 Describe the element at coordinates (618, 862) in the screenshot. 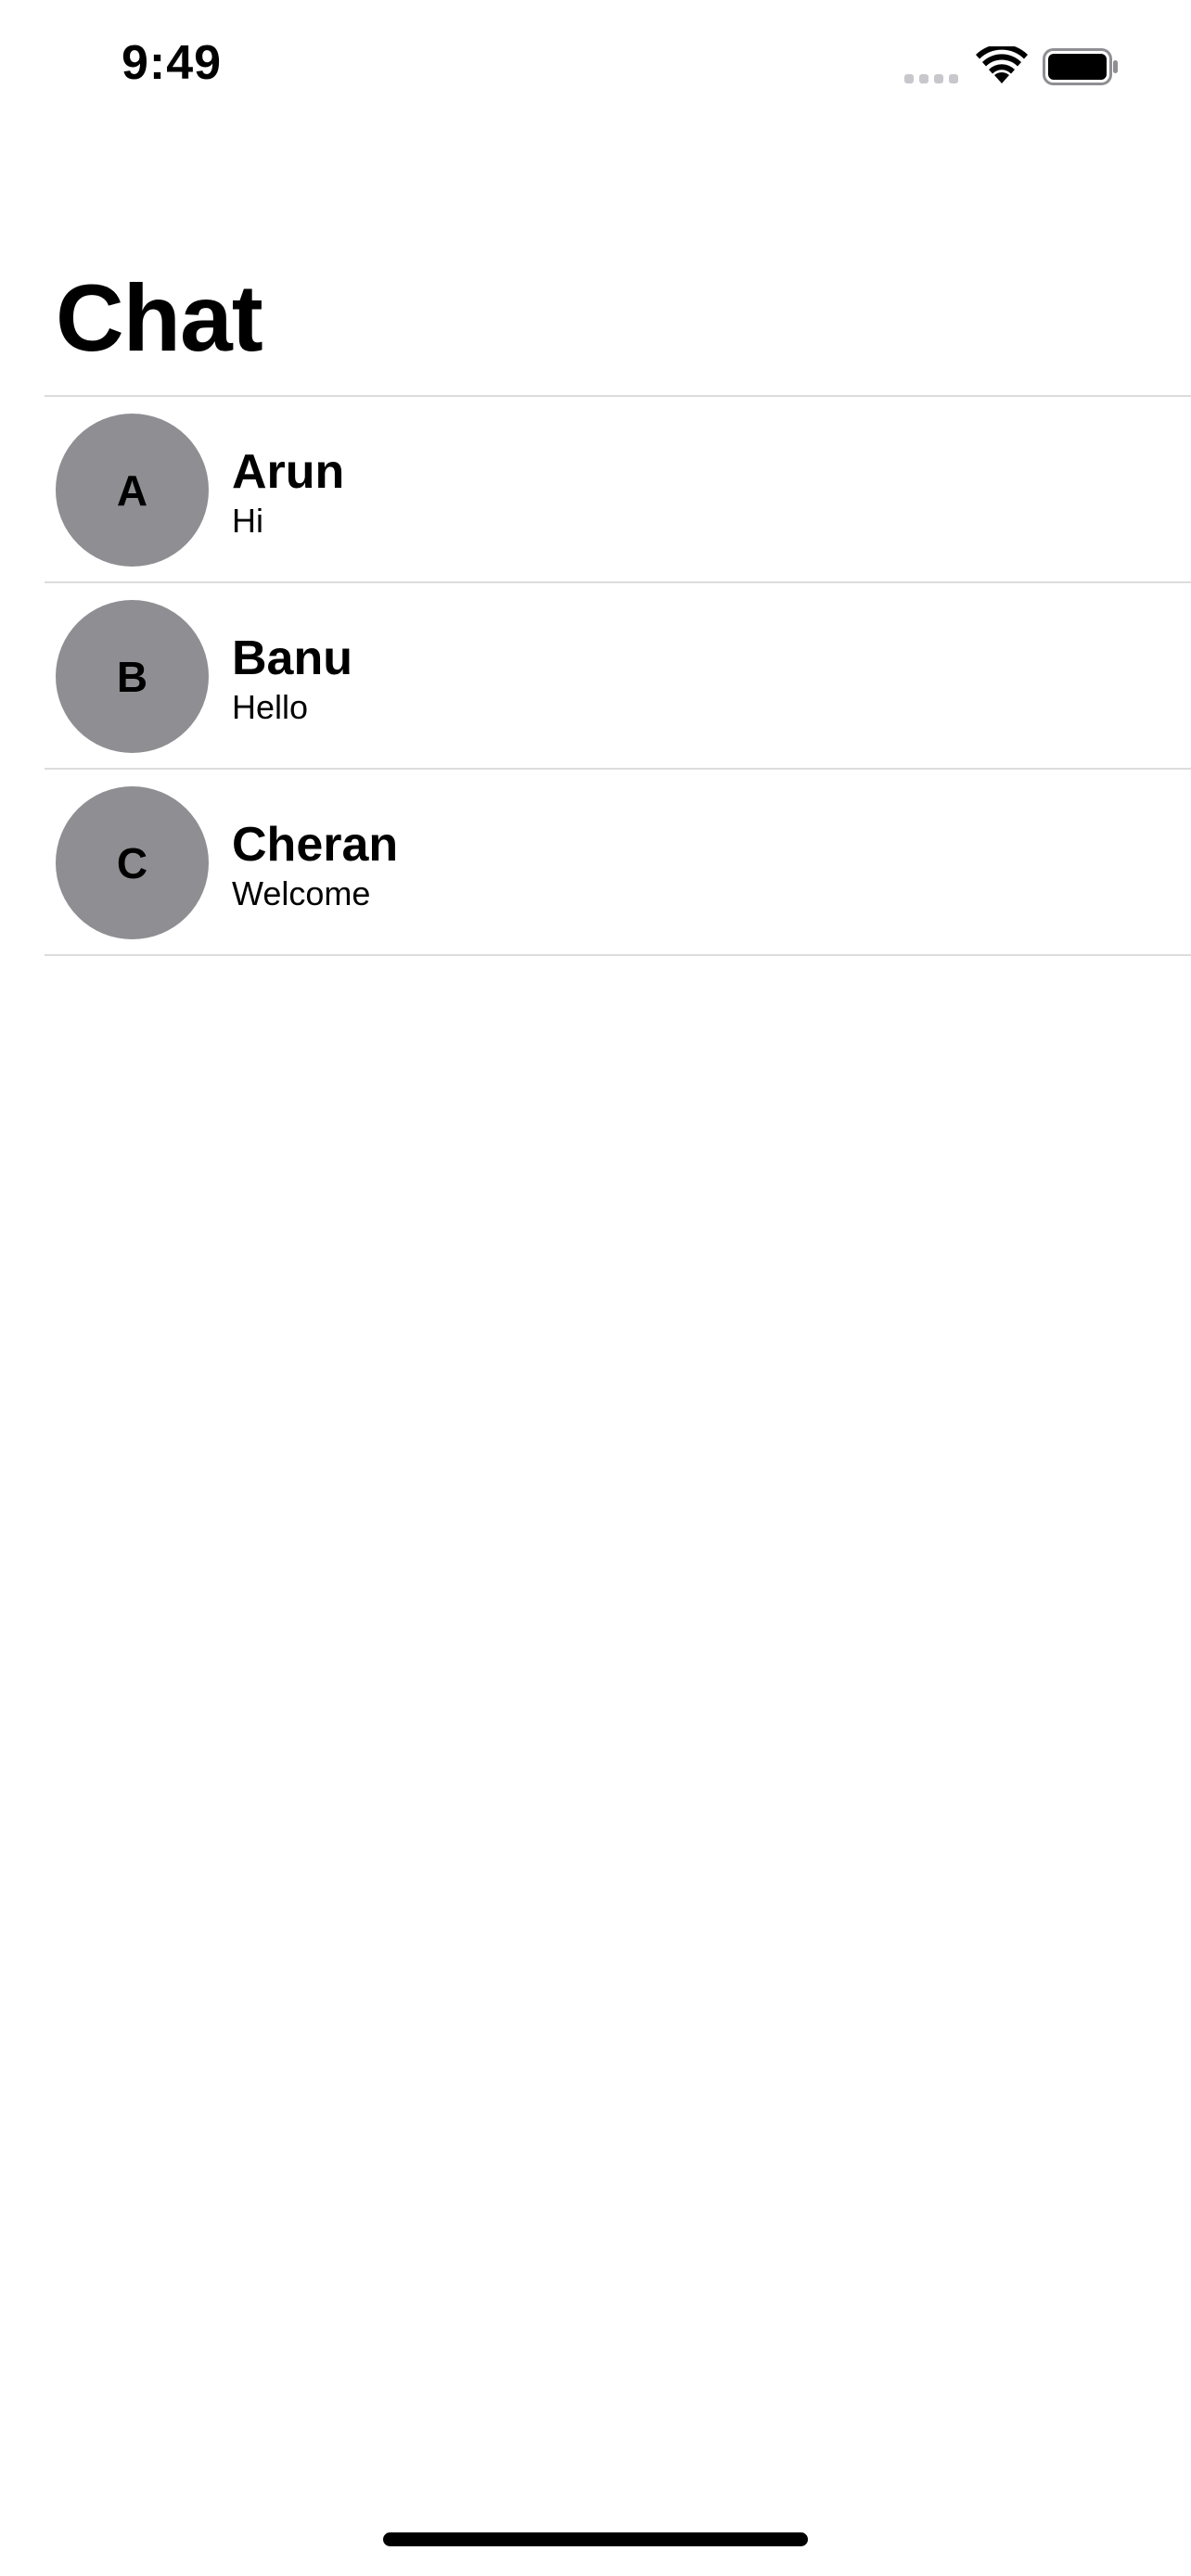

I see `chat-row-cheran: C Cheran Welcome` at that location.